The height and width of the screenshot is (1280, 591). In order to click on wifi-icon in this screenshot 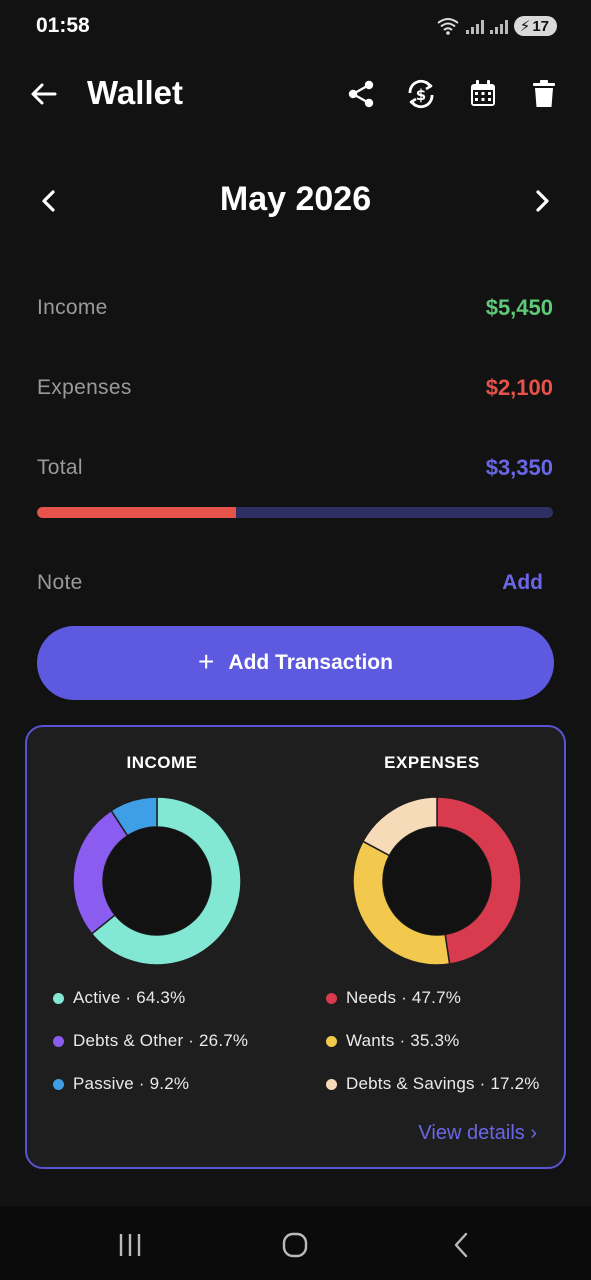, I will do `click(448, 26)`.